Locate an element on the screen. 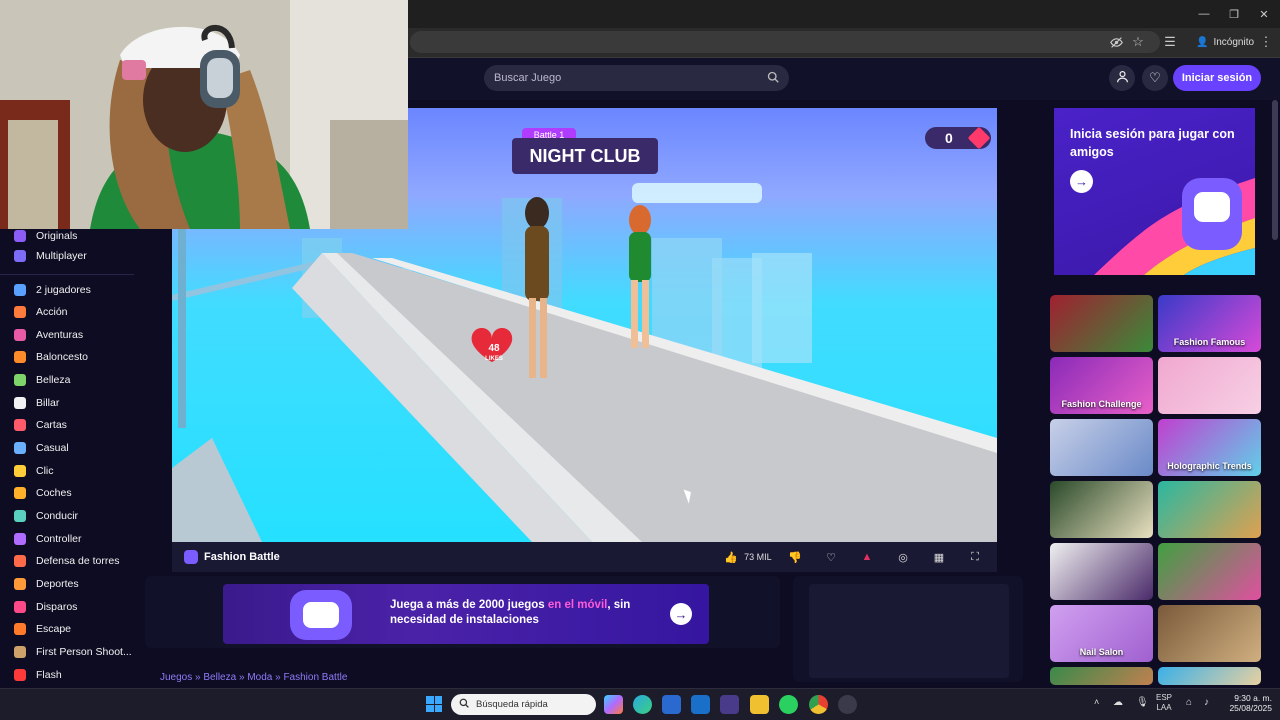 The height and width of the screenshot is (720, 1280). like-count: 73 MIL is located at coordinates (758, 557).